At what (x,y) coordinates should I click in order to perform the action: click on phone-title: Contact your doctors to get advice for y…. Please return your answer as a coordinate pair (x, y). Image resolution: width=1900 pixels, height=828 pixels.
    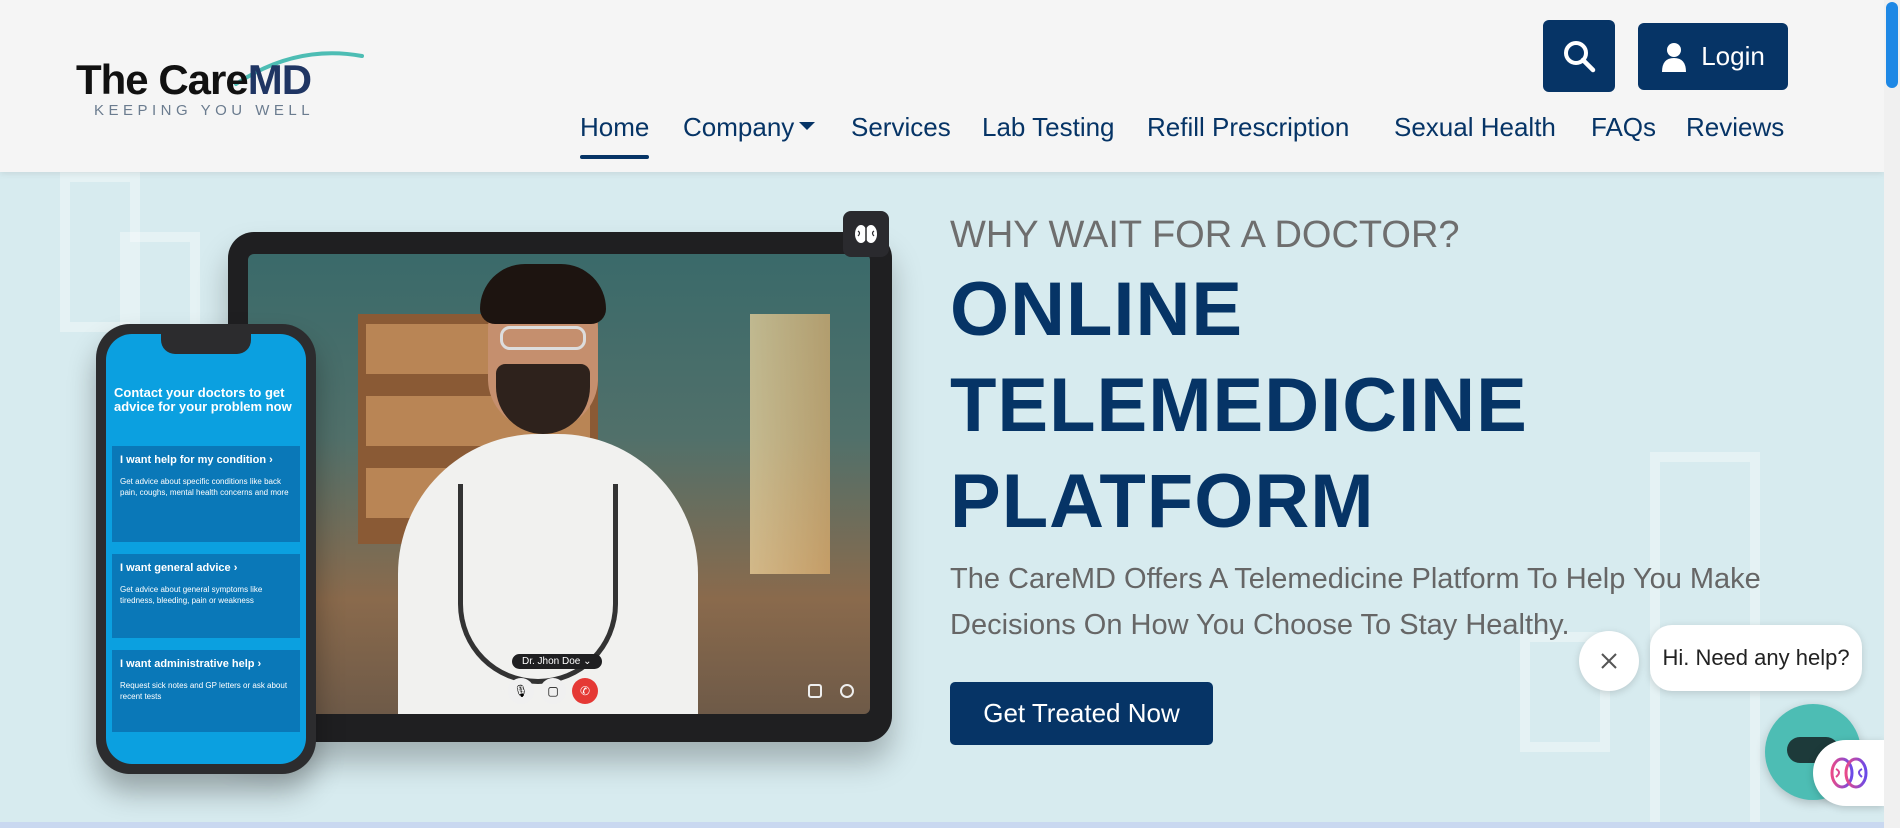
    Looking at the image, I should click on (203, 399).